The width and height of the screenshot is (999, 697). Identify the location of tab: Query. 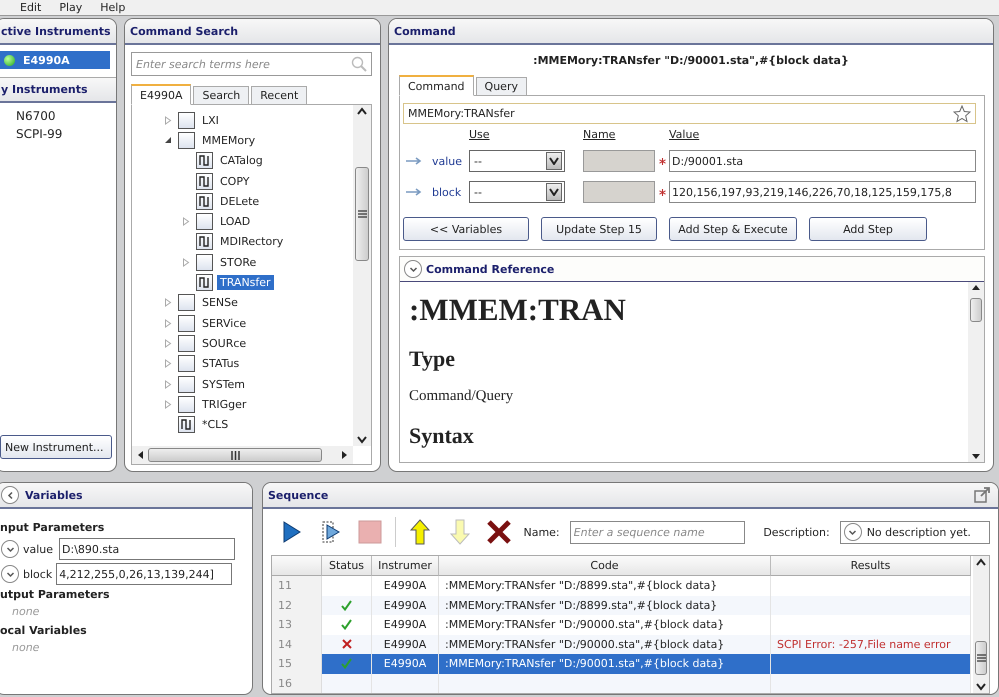
(501, 86).